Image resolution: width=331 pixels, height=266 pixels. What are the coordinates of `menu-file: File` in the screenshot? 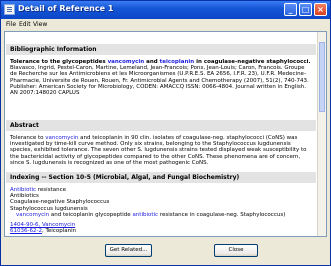 It's located at (11, 24).